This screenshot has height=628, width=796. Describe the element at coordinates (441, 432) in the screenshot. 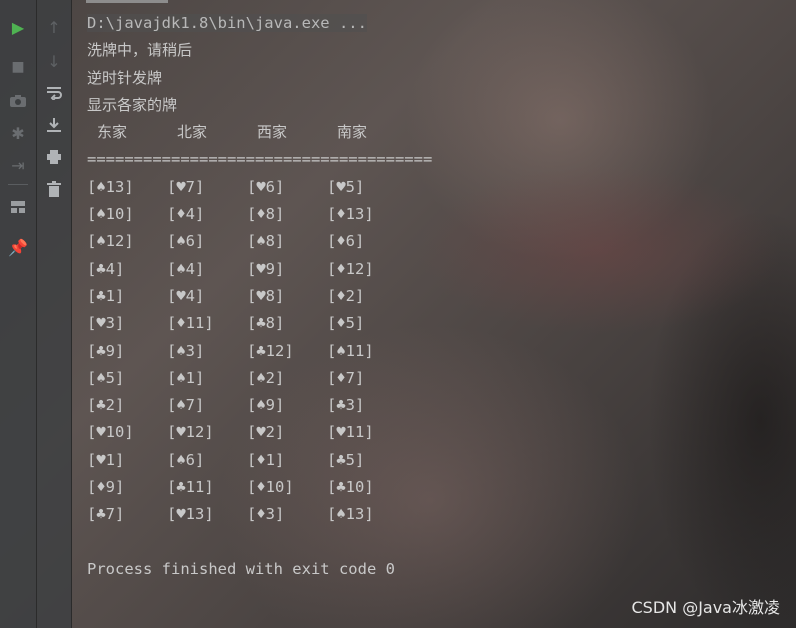

I see `card-row: [♥10] [♥12] [♥2] [♥11]` at that location.